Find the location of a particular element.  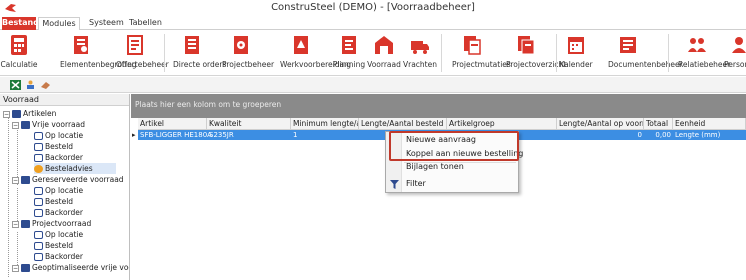

quick-toolbar is located at coordinates (373, 85).